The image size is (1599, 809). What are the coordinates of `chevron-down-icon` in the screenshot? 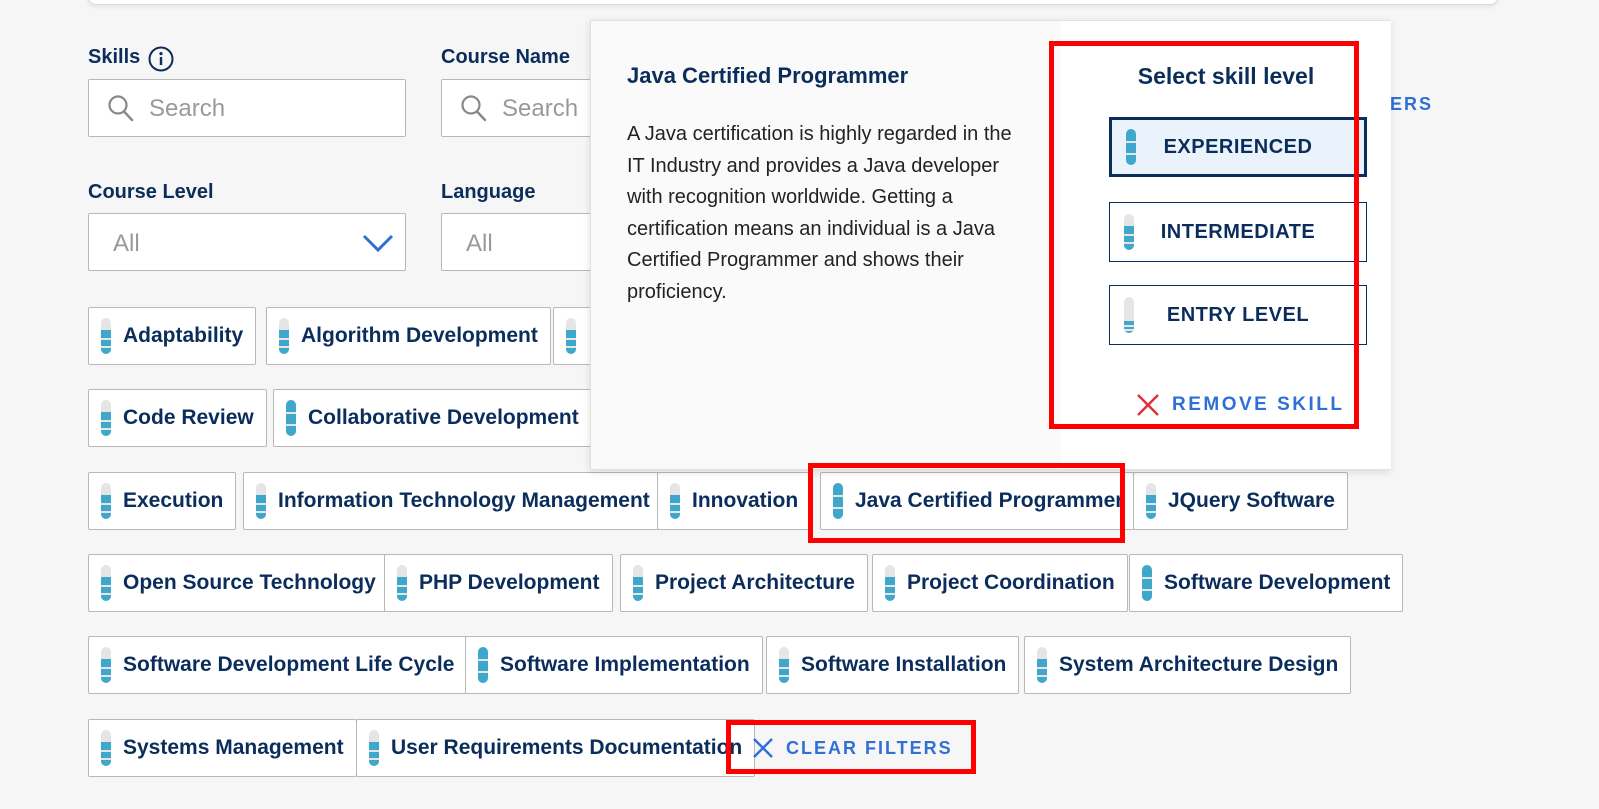 It's located at (378, 243).